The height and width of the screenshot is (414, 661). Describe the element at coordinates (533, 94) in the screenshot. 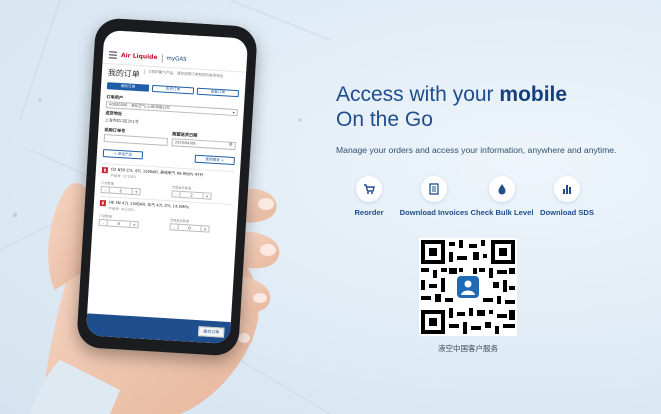

I see `hero-title-bold: mobile` at that location.